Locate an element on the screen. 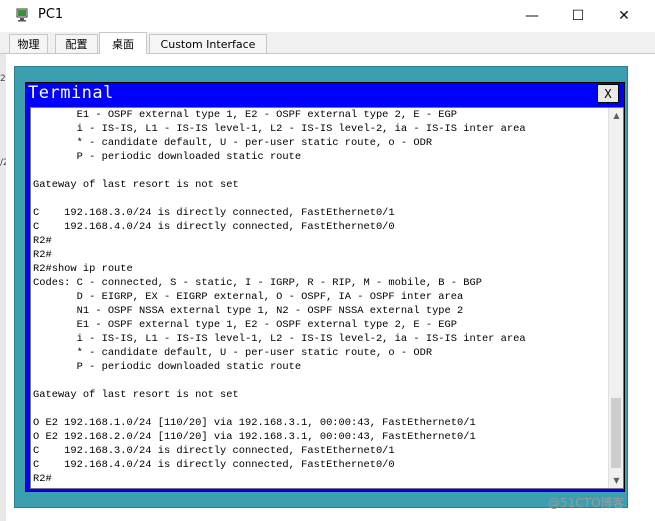 The height and width of the screenshot is (521, 655). maximize-icon: ☐ is located at coordinates (578, 15).